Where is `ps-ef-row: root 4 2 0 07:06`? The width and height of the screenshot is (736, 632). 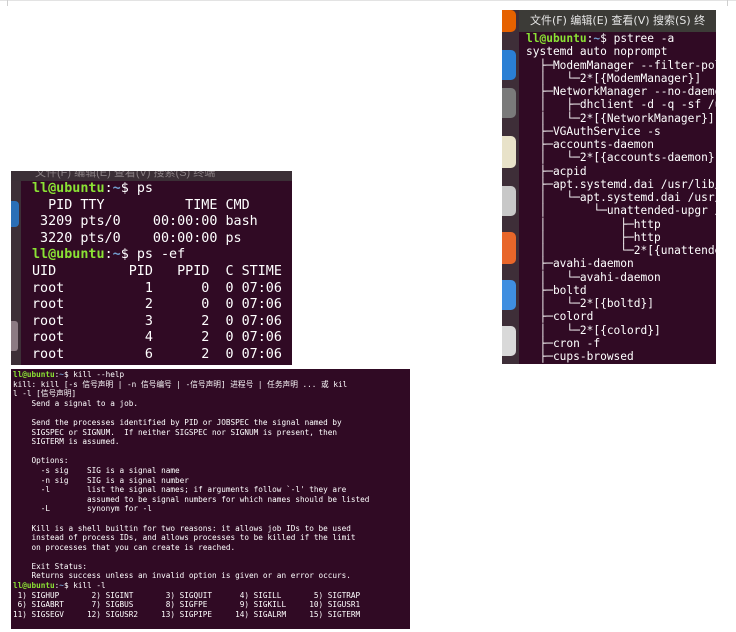
ps-ef-row: root 4 2 0 07:06 is located at coordinates (157, 338).